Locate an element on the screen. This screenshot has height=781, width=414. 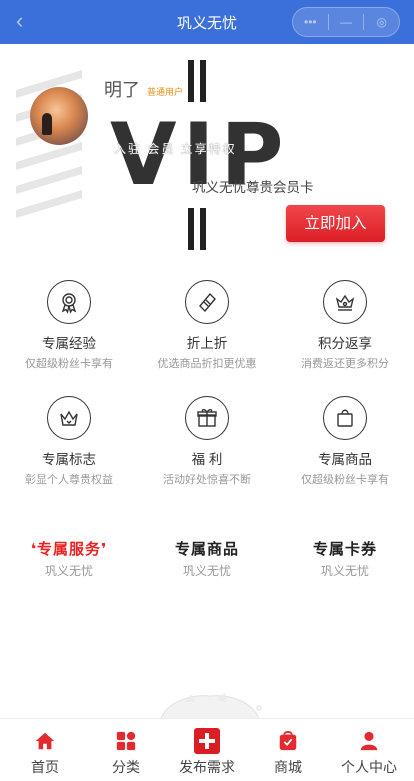
tab-label: 发布需求 is located at coordinates (207, 767).